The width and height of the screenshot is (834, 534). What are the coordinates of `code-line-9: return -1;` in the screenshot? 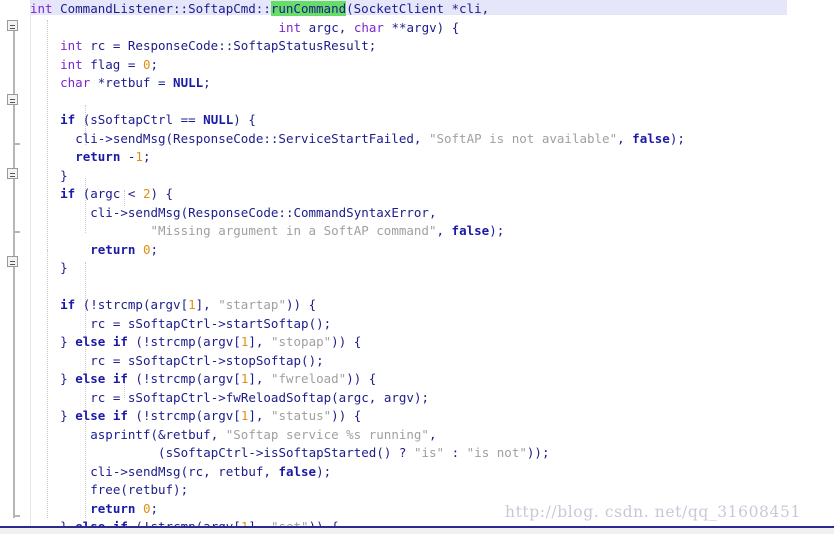 It's located at (432, 157).